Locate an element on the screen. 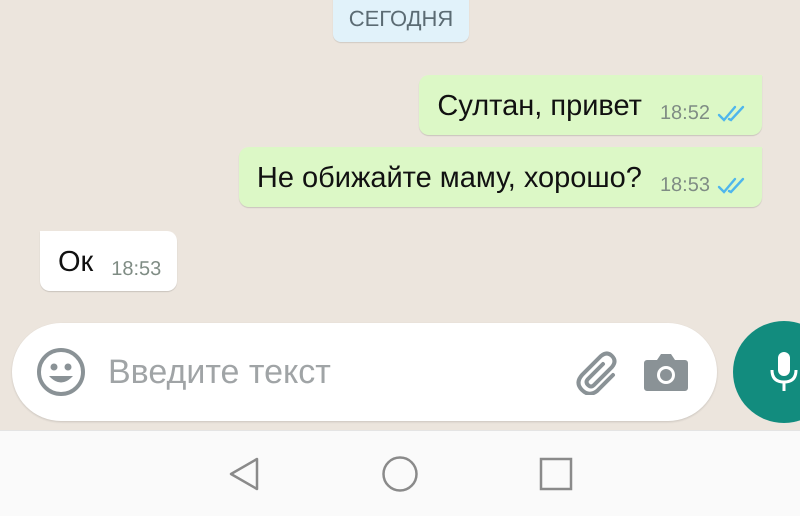 The image size is (800, 516). microphone-icon is located at coordinates (784, 372).